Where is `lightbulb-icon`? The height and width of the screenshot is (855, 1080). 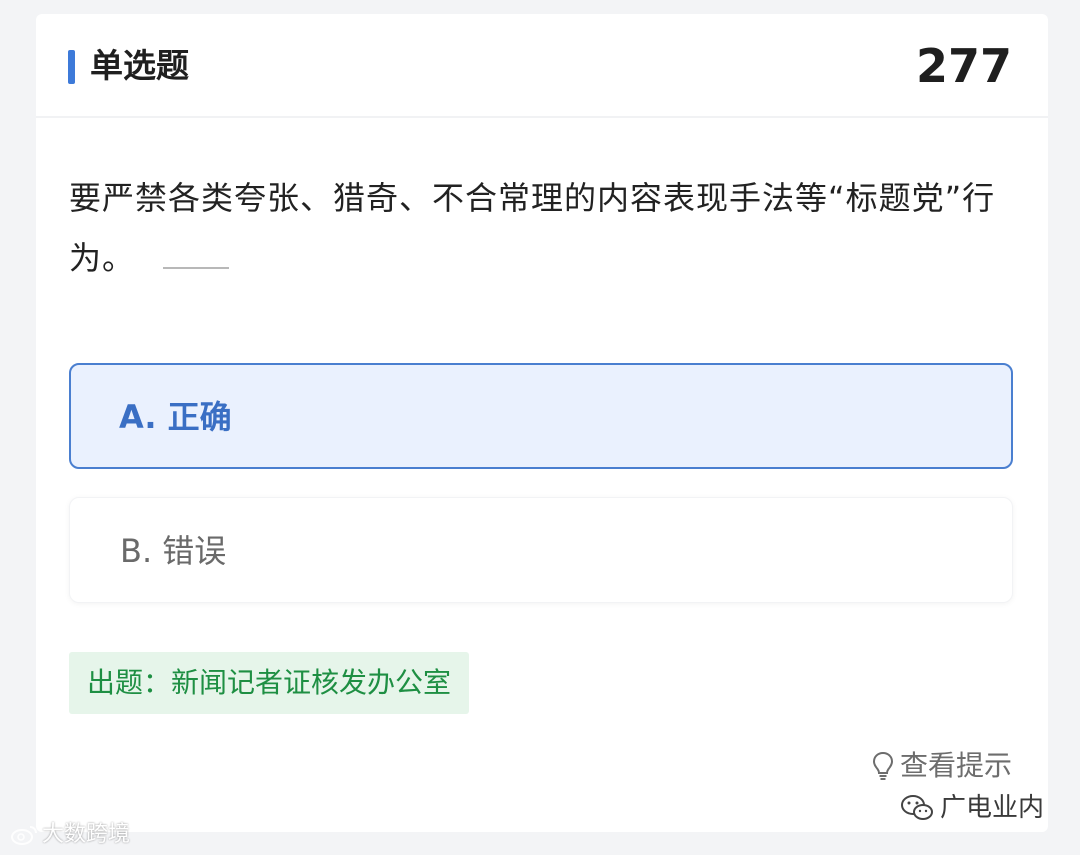
lightbulb-icon is located at coordinates (882, 765).